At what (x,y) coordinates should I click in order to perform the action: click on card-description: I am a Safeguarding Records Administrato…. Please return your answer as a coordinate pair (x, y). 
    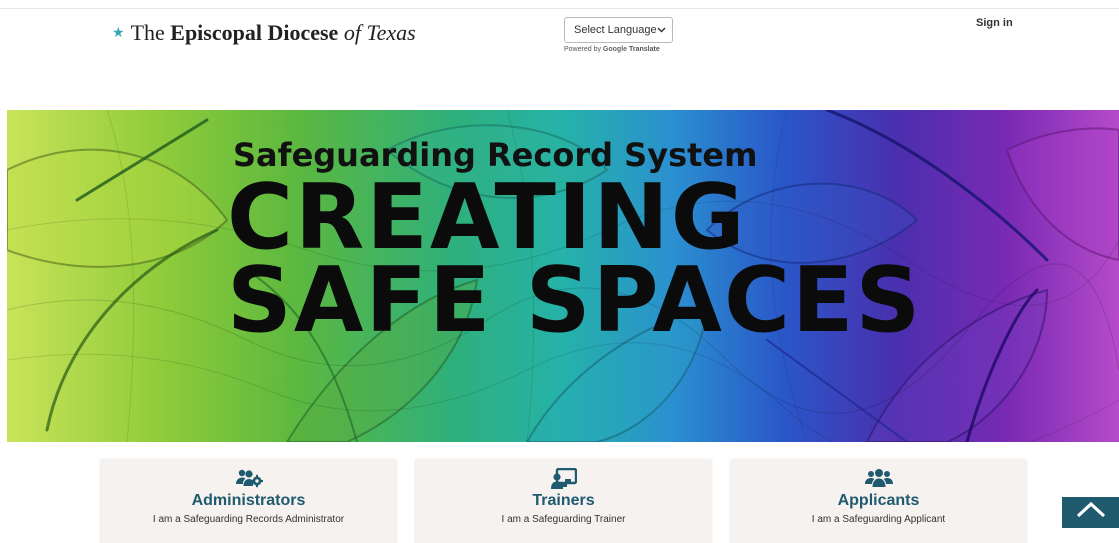
    Looking at the image, I should click on (248, 519).